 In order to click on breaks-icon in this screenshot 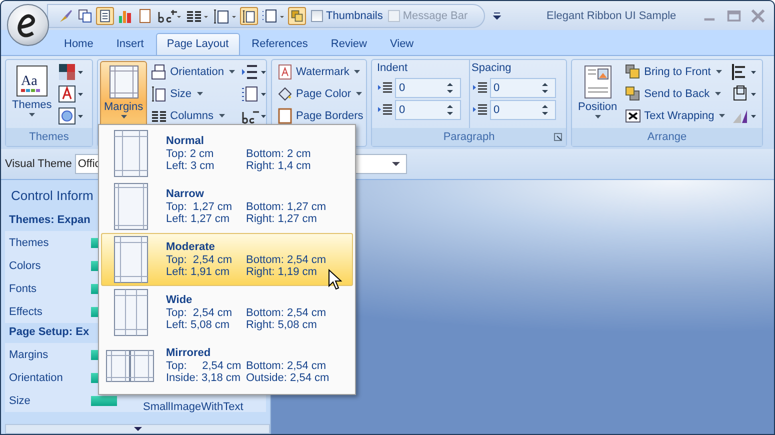, I will do `click(253, 72)`.